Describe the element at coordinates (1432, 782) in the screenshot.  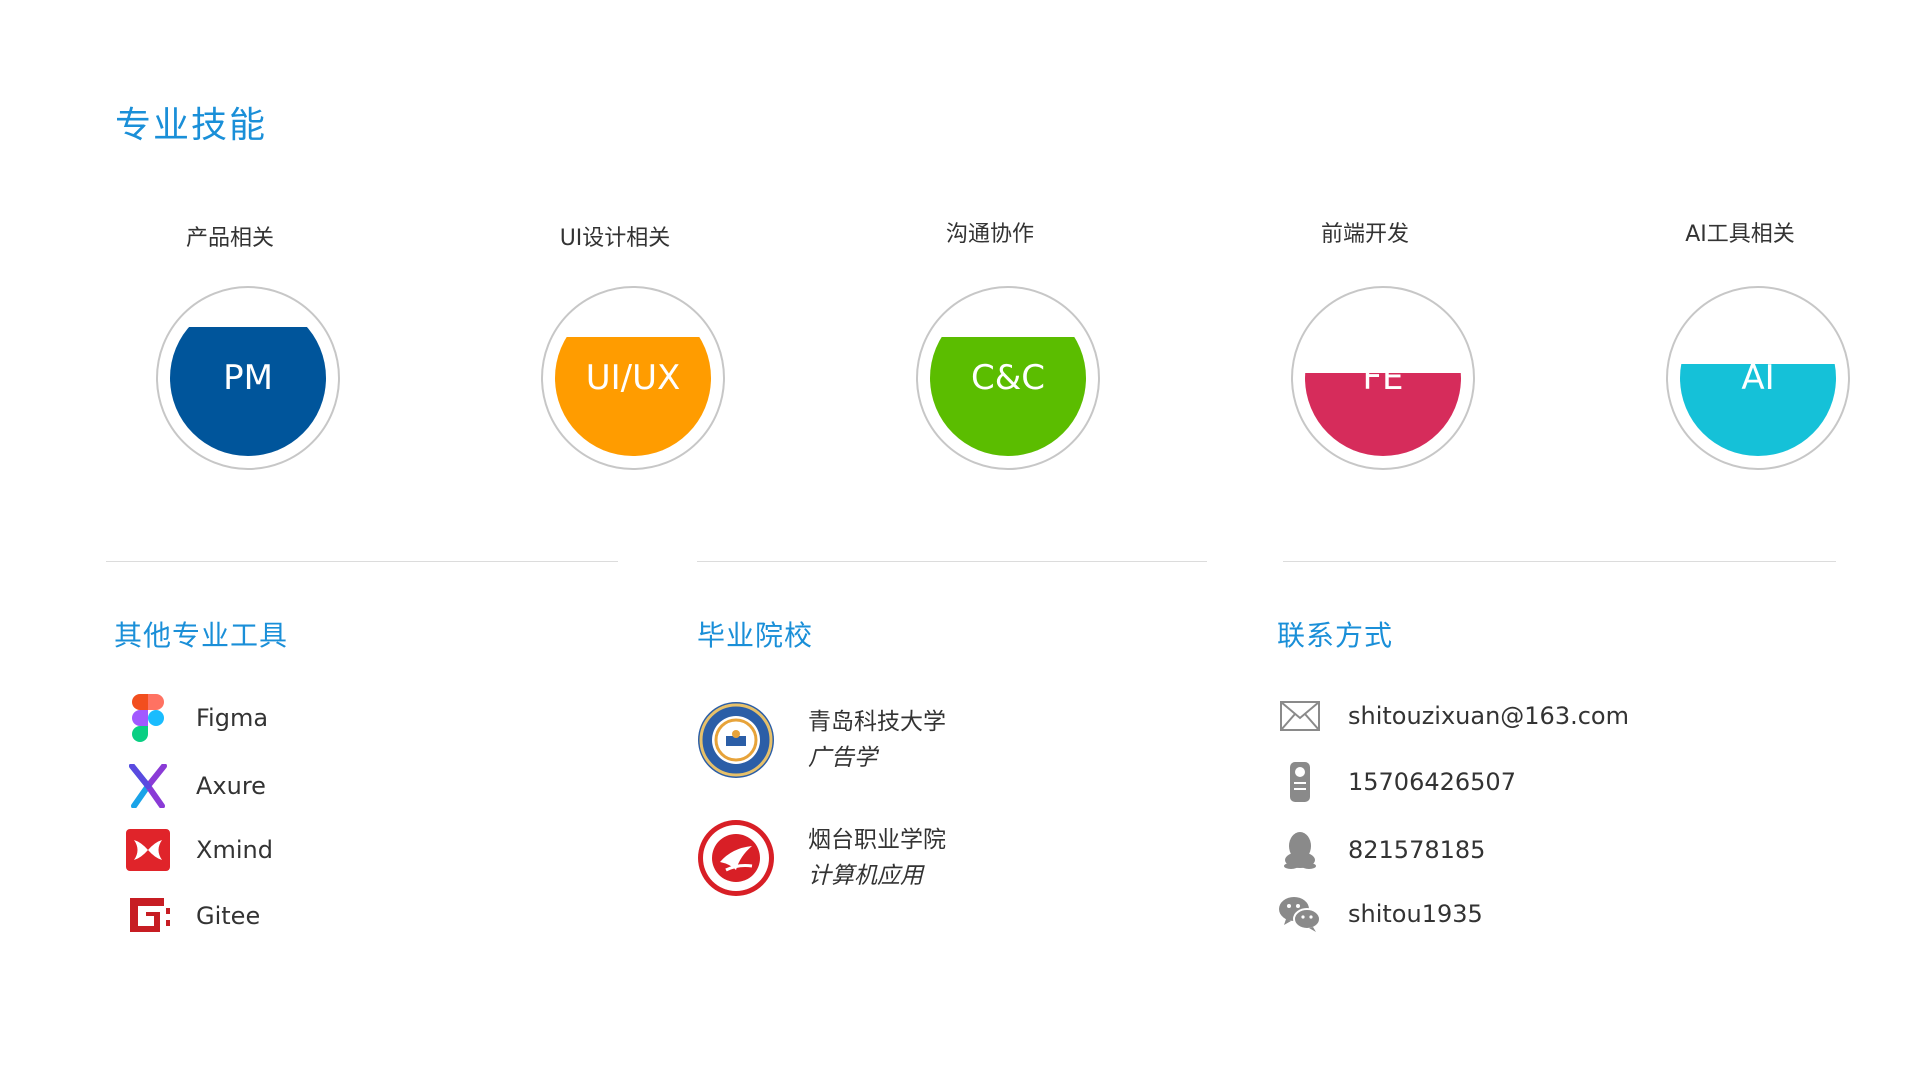
I see `phone-text: 15706426507` at that location.